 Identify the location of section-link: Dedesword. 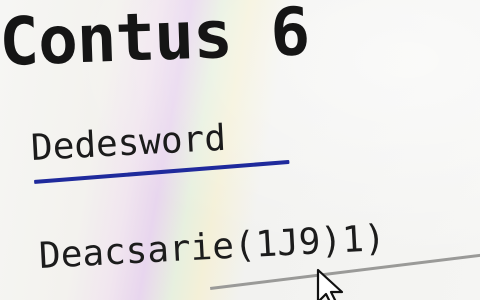
(128, 143).